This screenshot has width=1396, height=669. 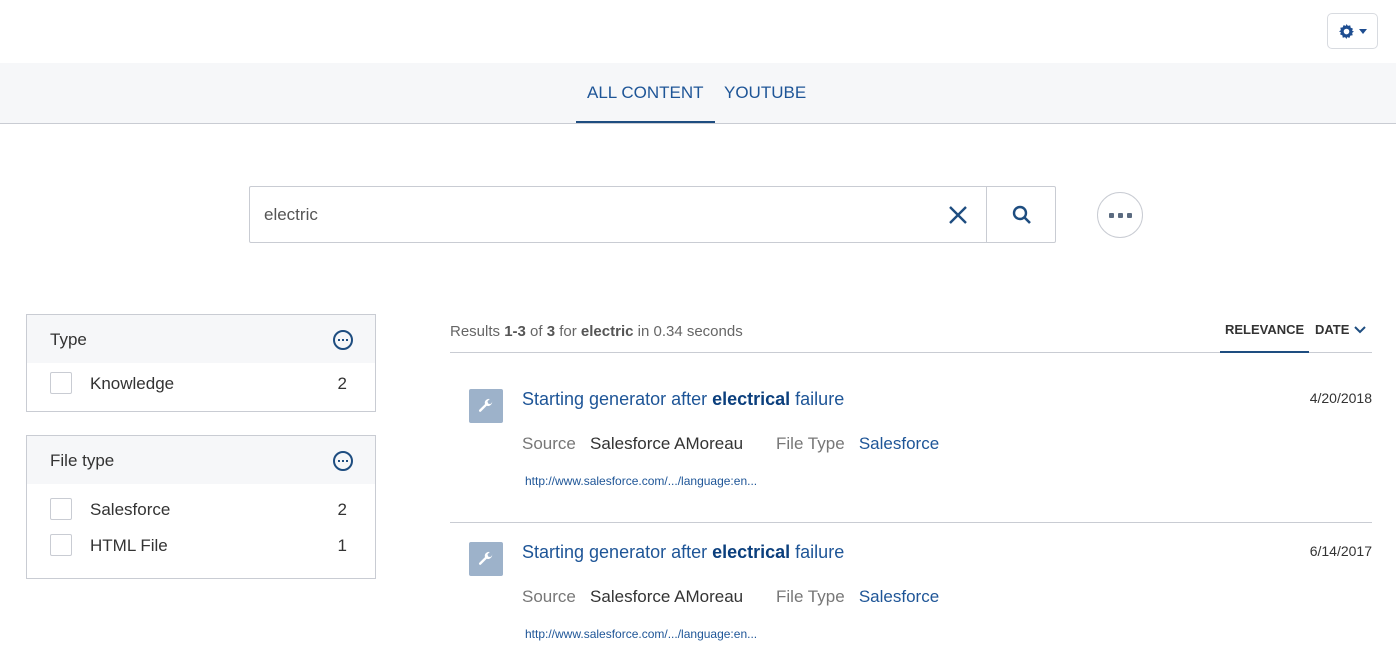 What do you see at coordinates (130, 509) in the screenshot?
I see `facet-value-label: Salesforce` at bounding box center [130, 509].